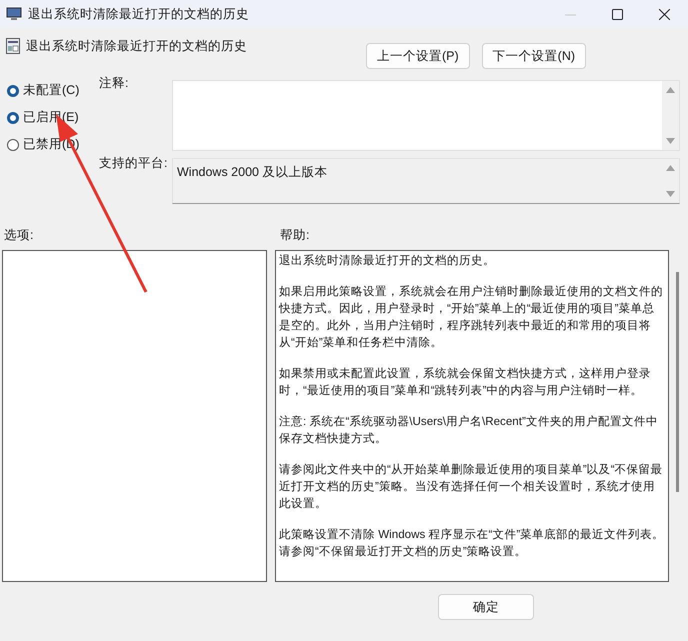  What do you see at coordinates (418, 56) in the screenshot?
I see `null: 上一个设置(P)` at bounding box center [418, 56].